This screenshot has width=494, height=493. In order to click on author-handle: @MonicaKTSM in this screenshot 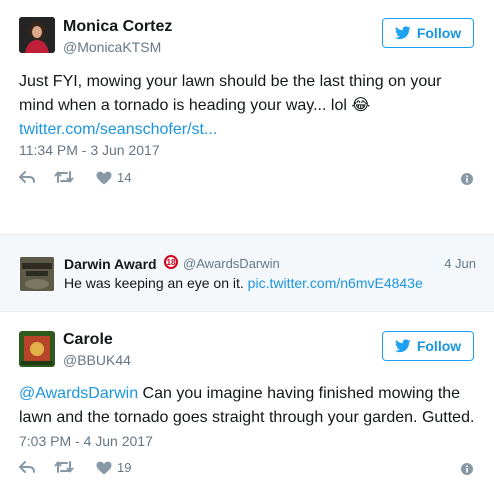, I will do `click(112, 47)`.